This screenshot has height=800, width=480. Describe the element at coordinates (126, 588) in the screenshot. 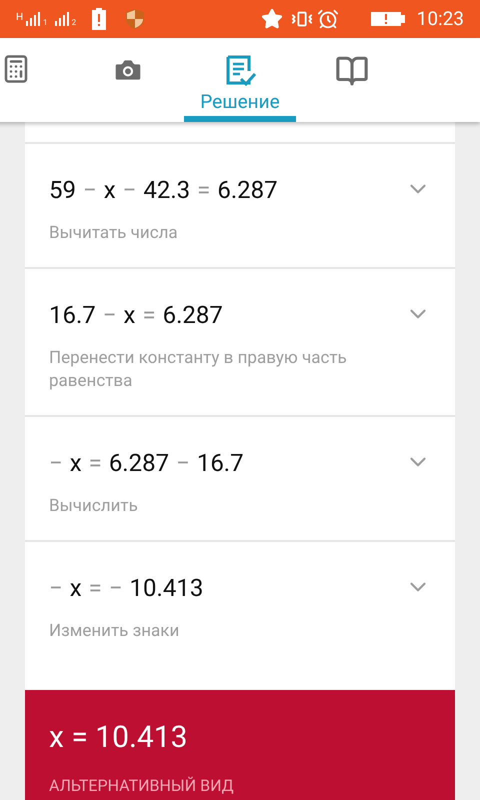

I see `equation: − x = − 10.413` at that location.